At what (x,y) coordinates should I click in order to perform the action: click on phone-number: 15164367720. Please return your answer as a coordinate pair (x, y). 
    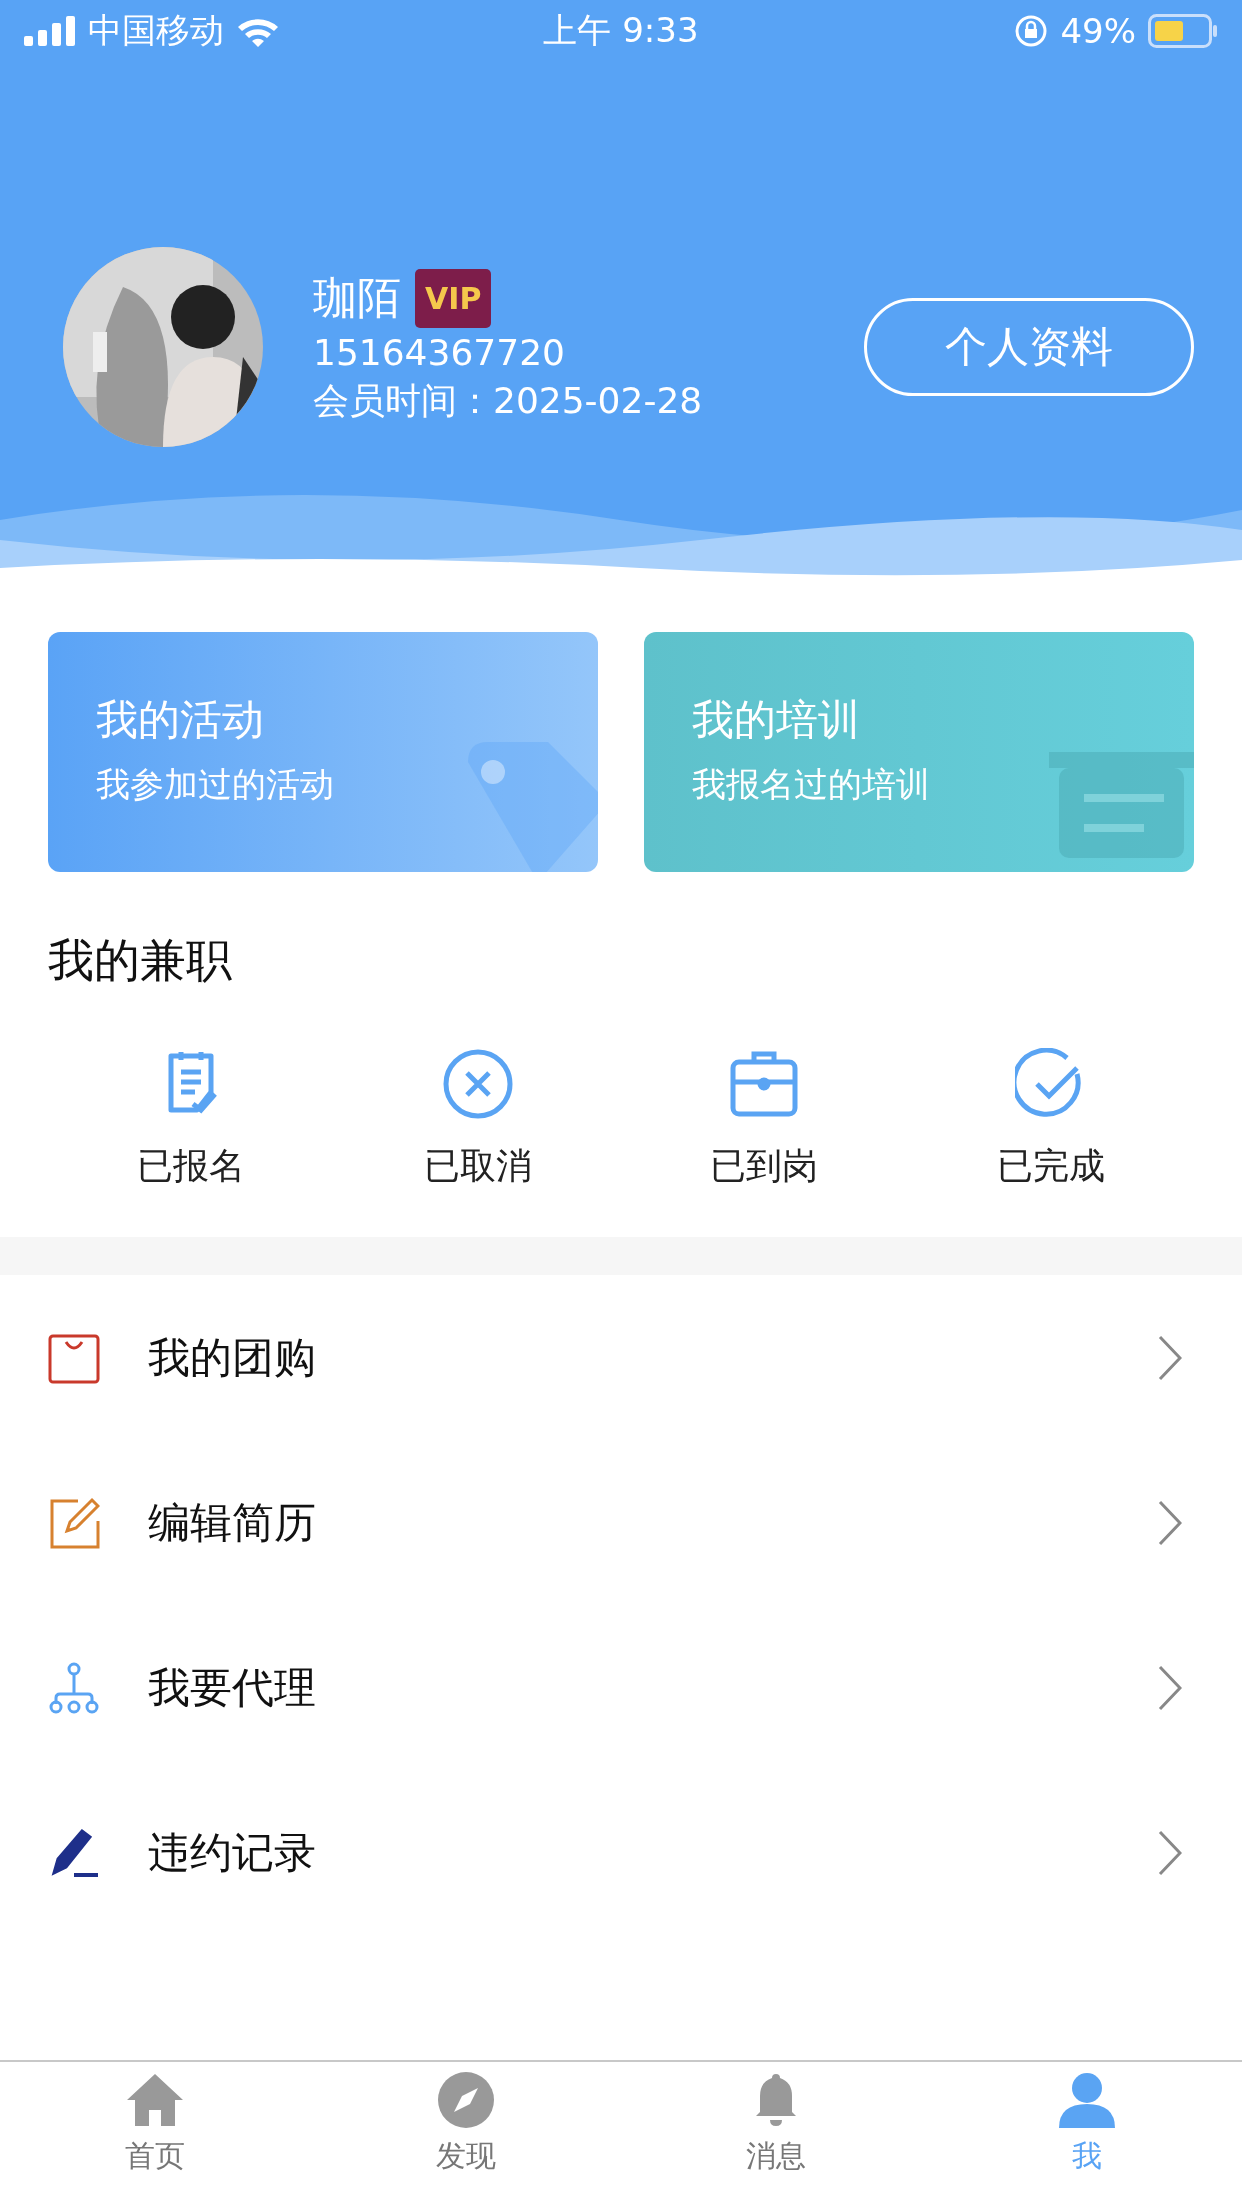
    Looking at the image, I should click on (439, 352).